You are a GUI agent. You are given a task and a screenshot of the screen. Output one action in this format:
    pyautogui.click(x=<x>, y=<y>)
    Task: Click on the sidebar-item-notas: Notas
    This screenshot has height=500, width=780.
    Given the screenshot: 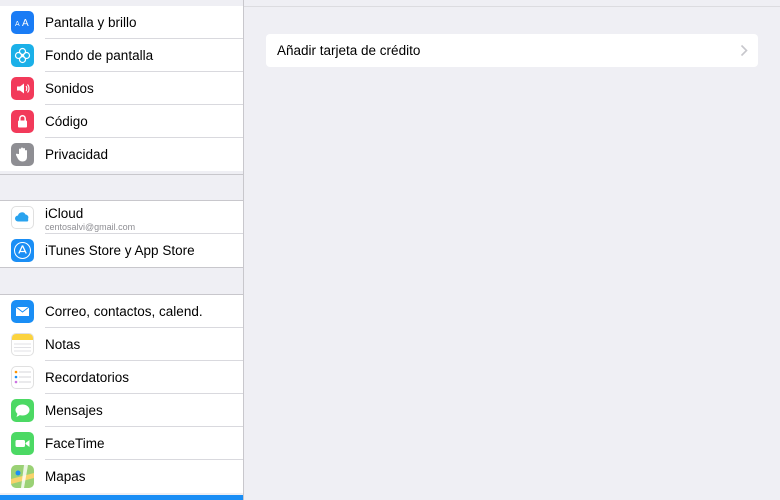 What is the action you would take?
    pyautogui.click(x=121, y=344)
    